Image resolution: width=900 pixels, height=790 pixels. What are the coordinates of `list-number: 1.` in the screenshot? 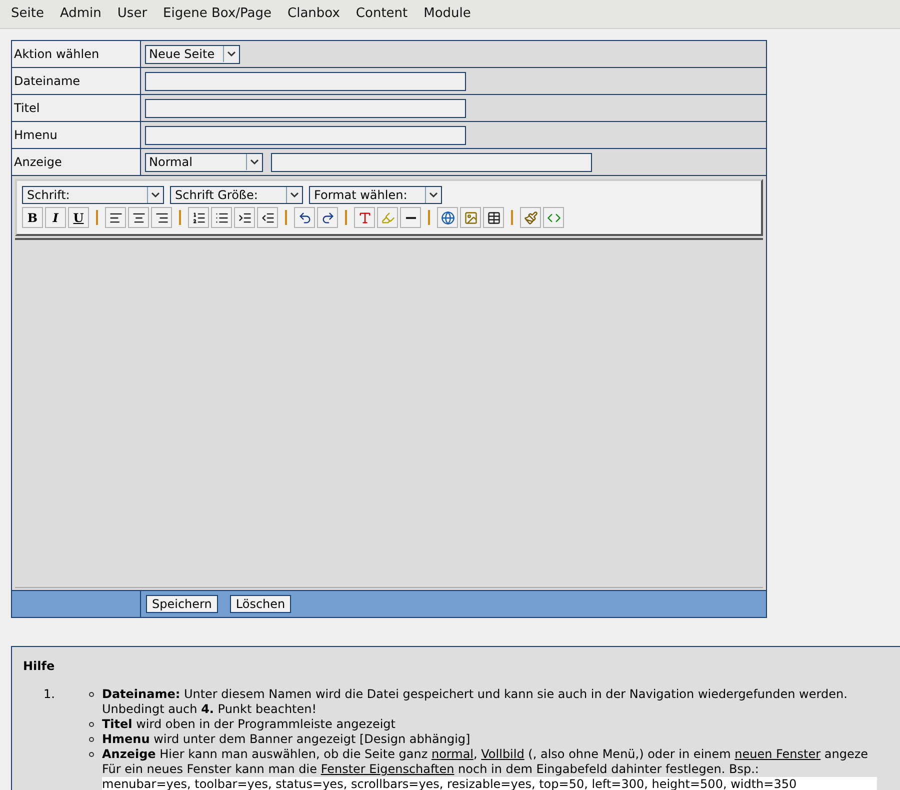 It's located at (48, 695).